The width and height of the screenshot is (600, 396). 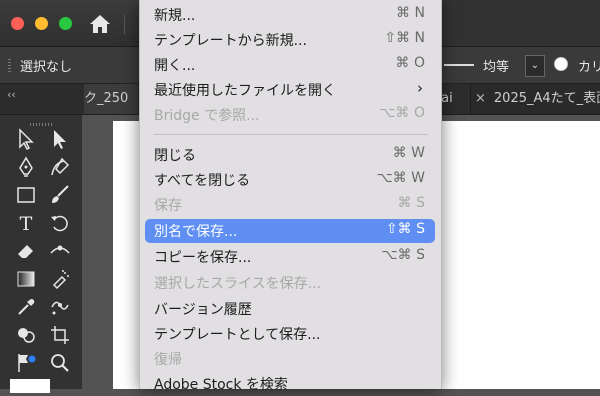 What do you see at coordinates (106, 98) in the screenshot?
I see `document-tab-1-label: ク_250` at bounding box center [106, 98].